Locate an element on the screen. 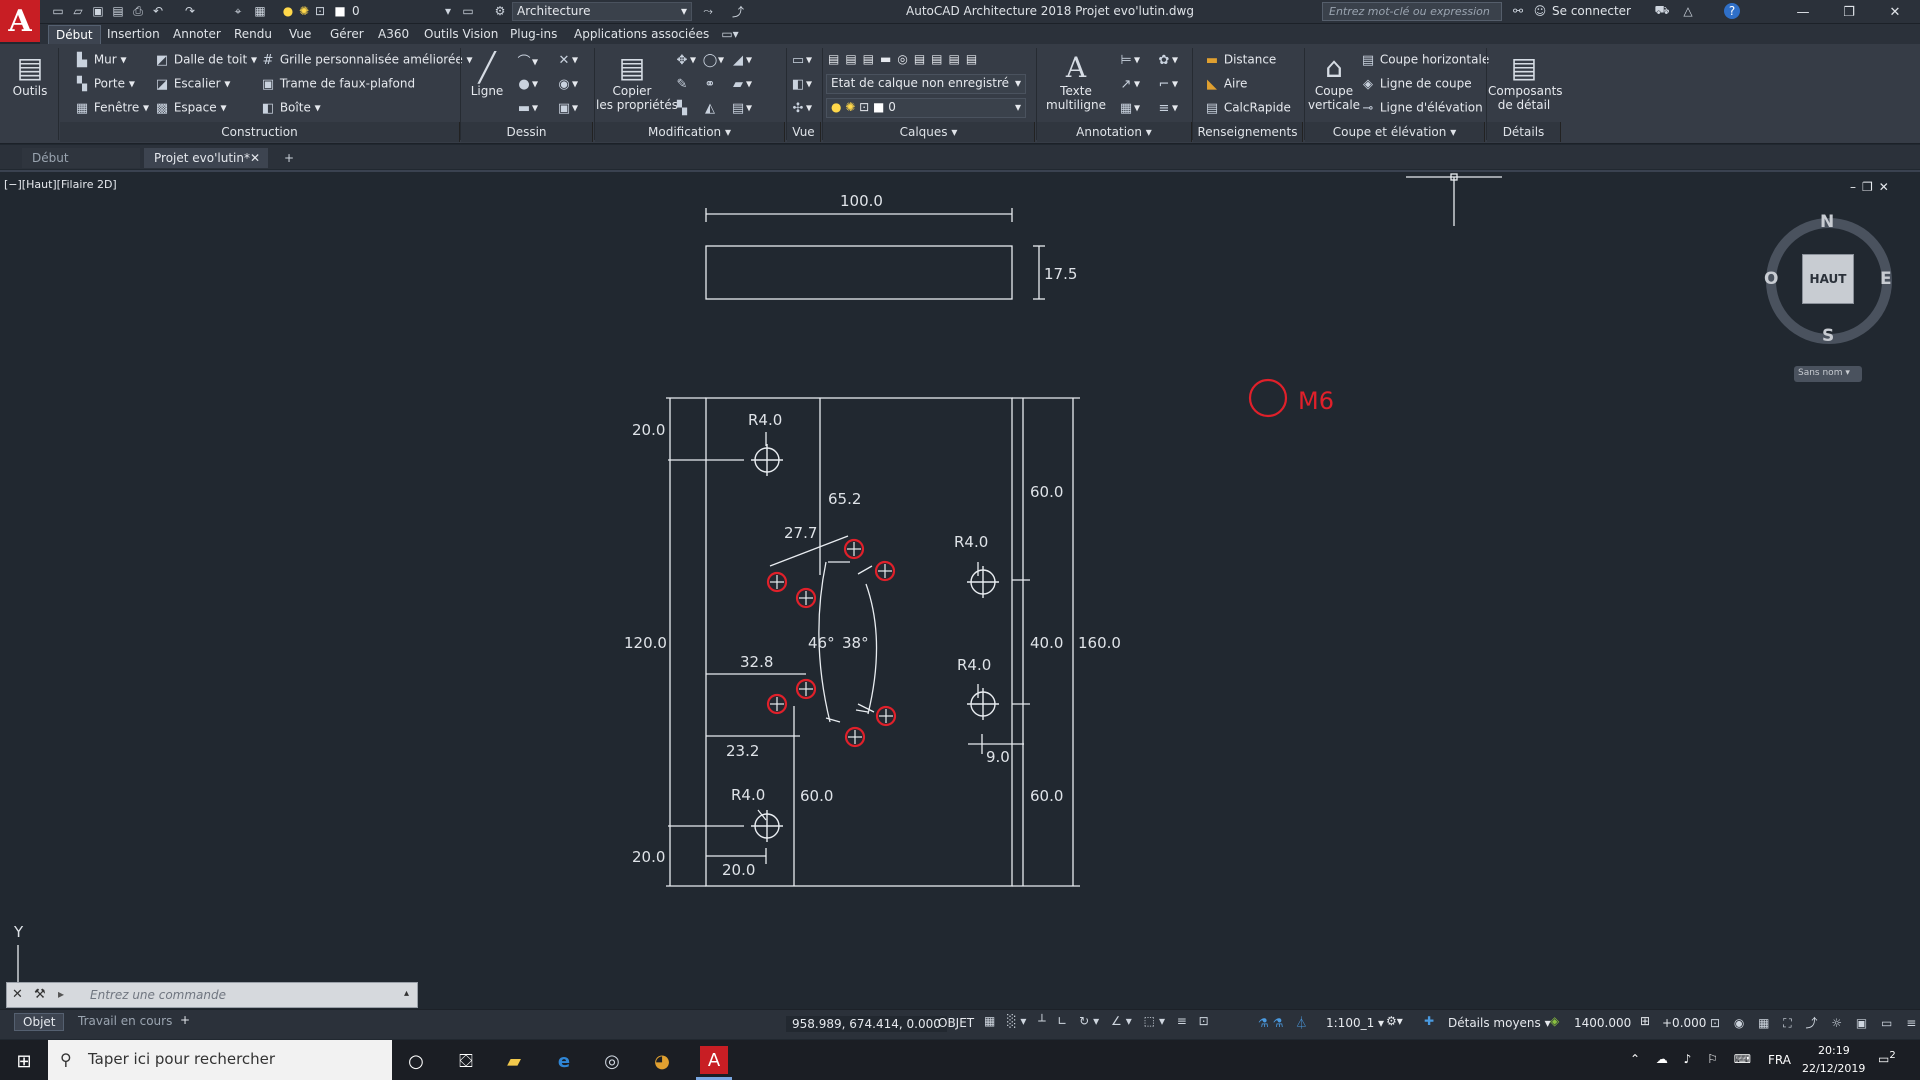 The width and height of the screenshot is (1920, 1080). rotate-tool: ◯▾ is located at coordinates (713, 60).